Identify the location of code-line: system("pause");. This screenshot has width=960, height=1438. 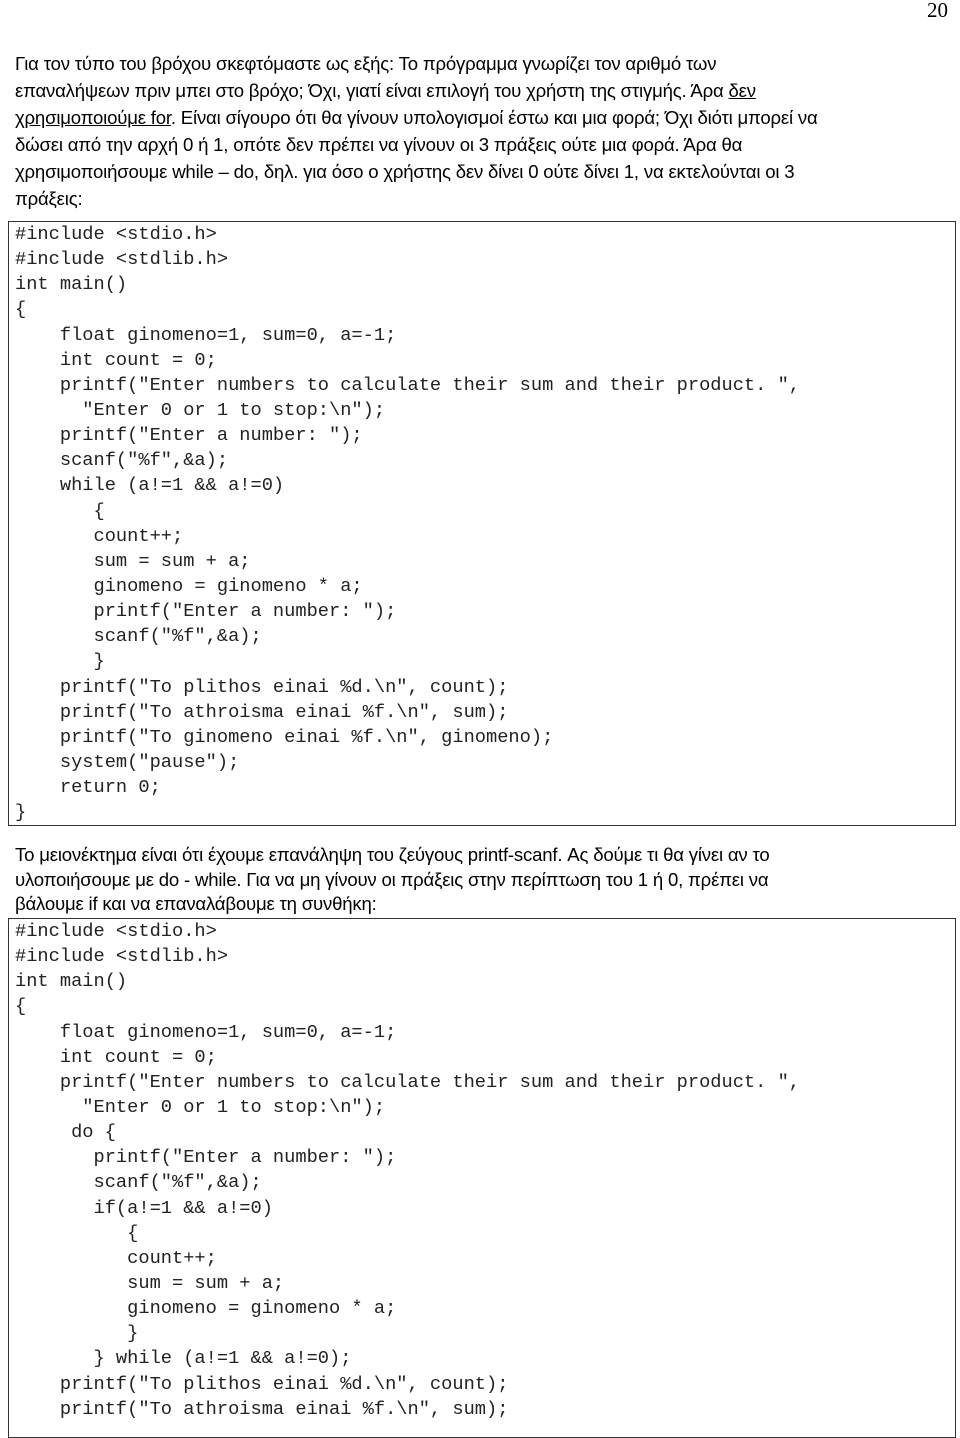
(127, 761).